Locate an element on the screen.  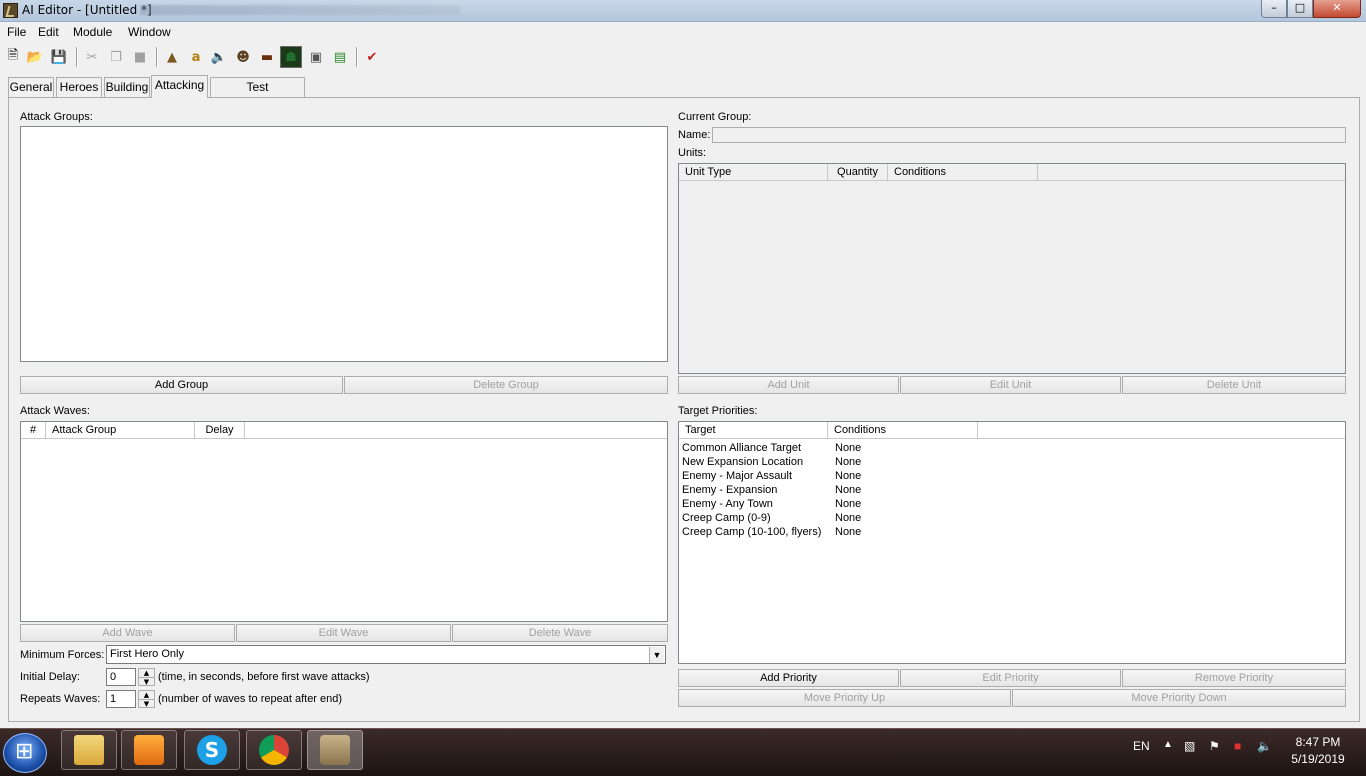
minimum-forces-select: First Hero Only ▼ is located at coordinates (386, 654).